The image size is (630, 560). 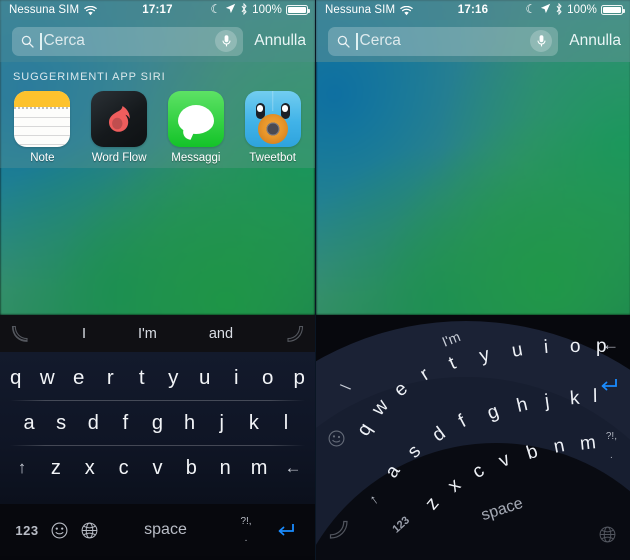 What do you see at coordinates (225, 468) in the screenshot?
I see `key-n: n` at bounding box center [225, 468].